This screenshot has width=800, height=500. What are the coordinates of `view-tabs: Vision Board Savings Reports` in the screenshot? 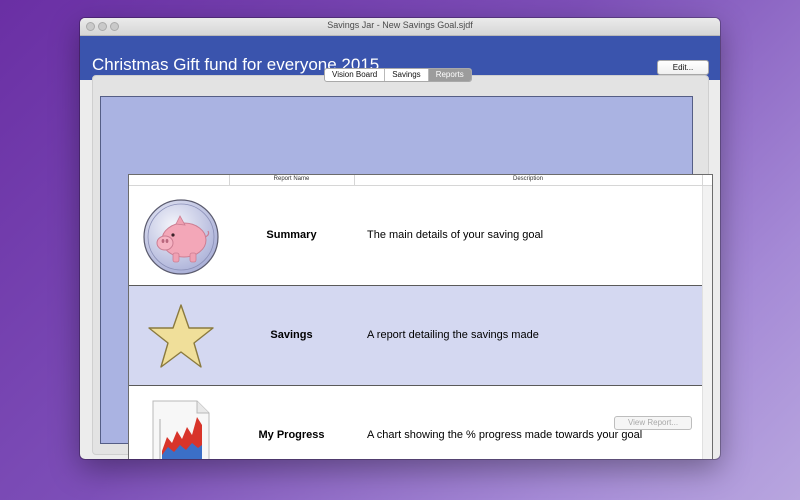 It's located at (398, 75).